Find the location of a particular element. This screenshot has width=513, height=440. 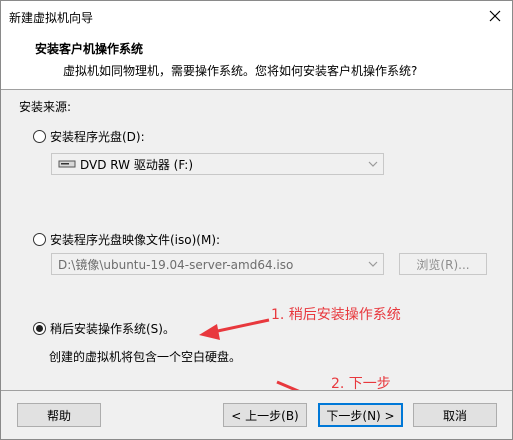

wizard-footer: 帮助 < 上一步(B) 下一步(N) > 取消 is located at coordinates (256, 415).